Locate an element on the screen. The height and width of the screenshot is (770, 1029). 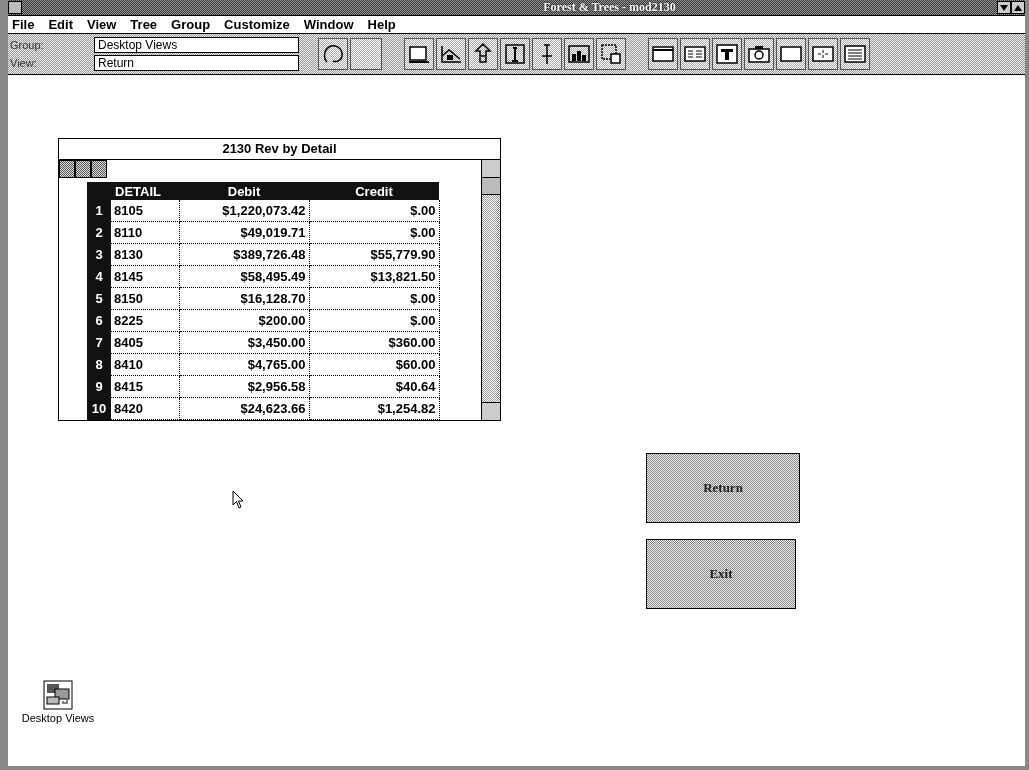
desktop-icon-label: Desktop Views is located at coordinates (58, 718).